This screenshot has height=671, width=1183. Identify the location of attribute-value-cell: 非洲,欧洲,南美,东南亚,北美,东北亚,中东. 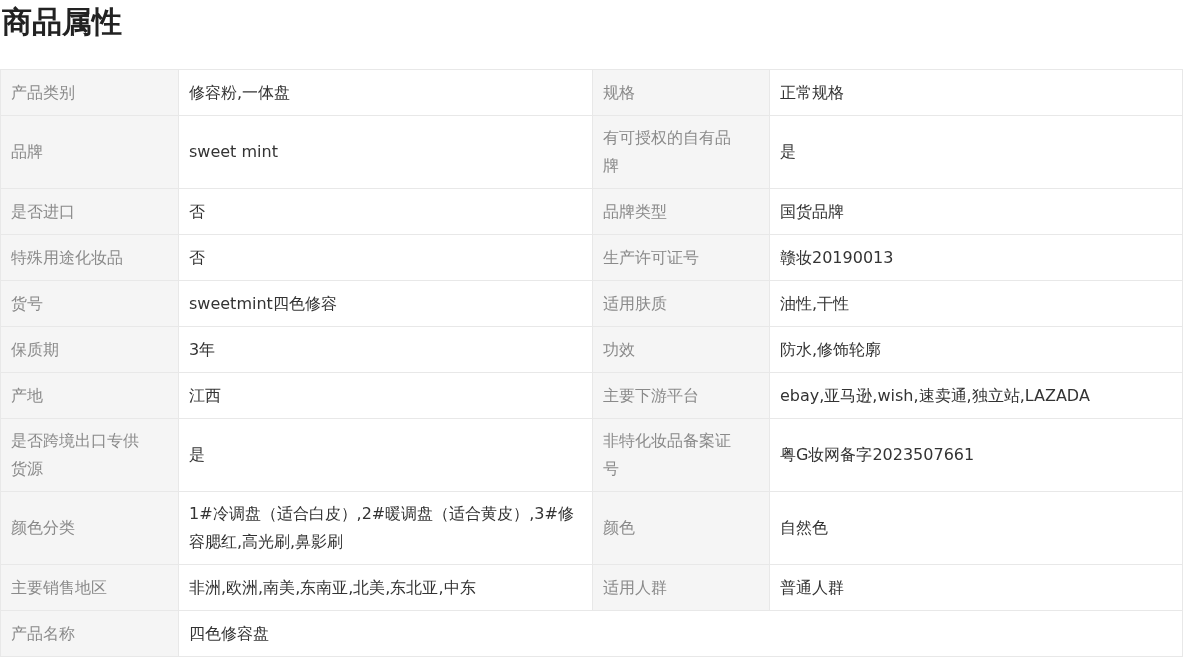
(386, 588).